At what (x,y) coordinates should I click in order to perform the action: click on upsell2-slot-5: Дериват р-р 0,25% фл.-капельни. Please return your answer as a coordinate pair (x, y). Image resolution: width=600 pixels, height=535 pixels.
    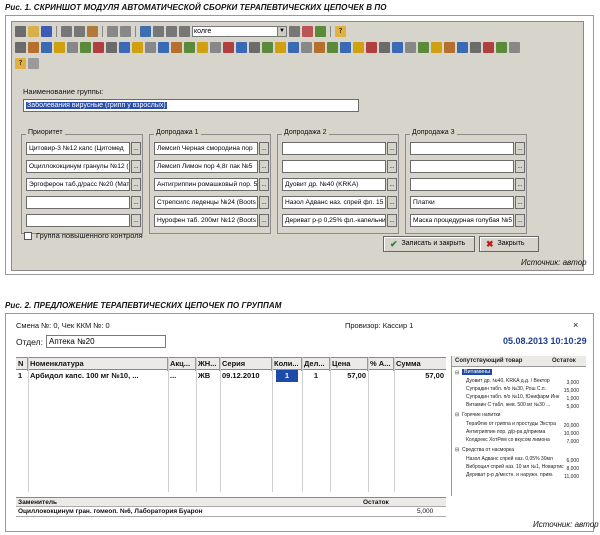
    Looking at the image, I should click on (334, 220).